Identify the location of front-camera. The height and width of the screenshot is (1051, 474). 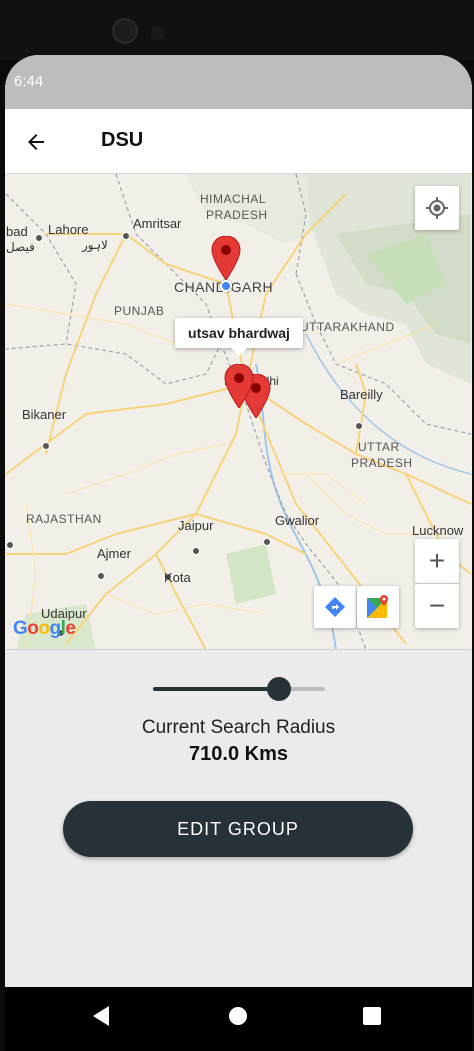
(125, 31).